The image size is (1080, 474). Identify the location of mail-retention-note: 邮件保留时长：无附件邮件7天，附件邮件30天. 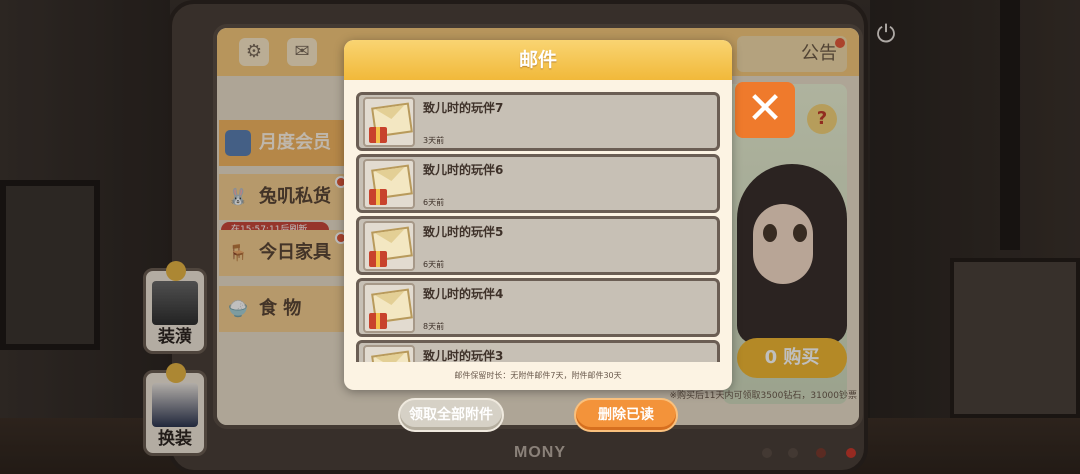
(538, 375).